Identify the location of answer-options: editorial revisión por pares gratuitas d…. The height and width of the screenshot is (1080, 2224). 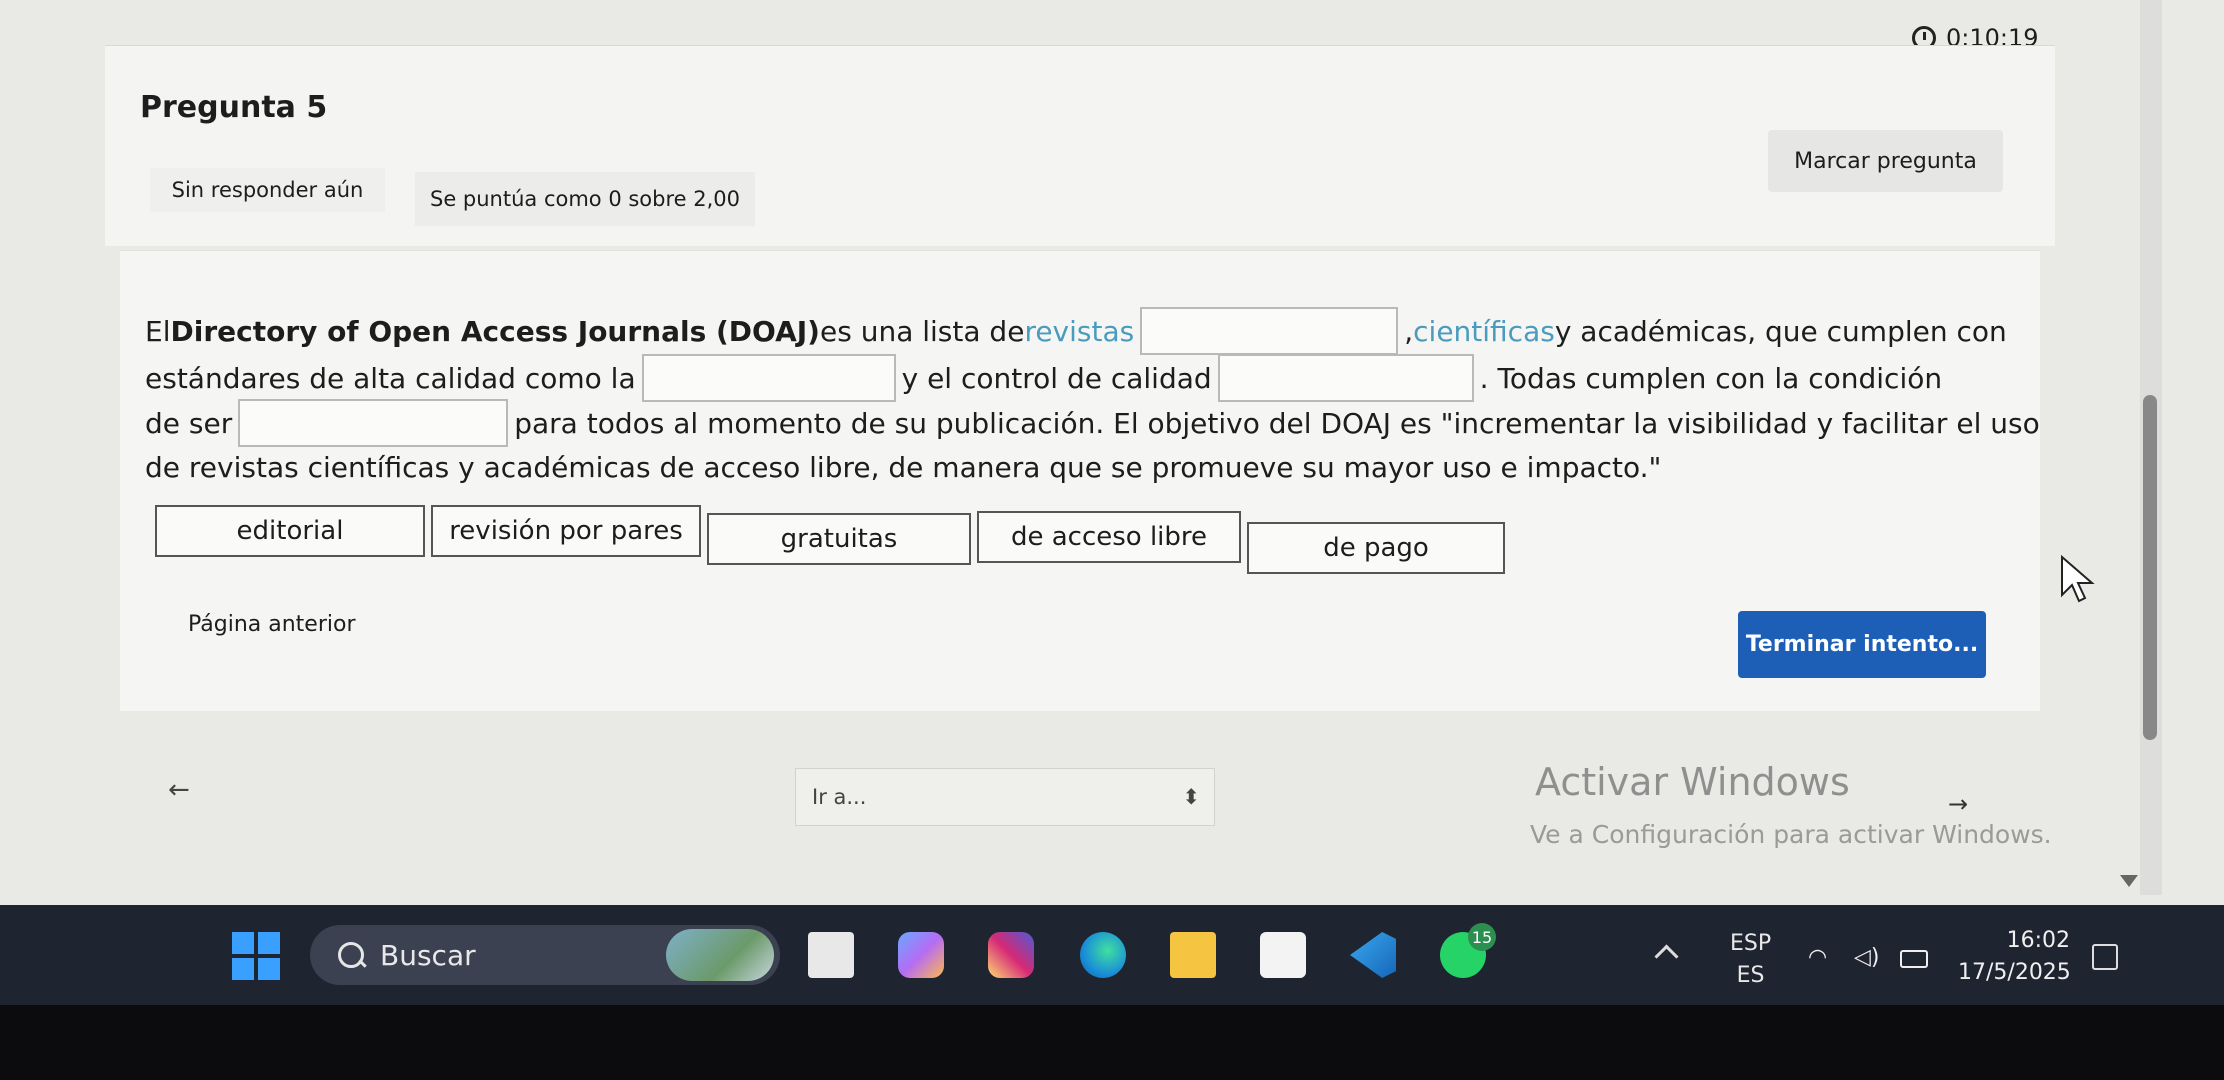
(830, 539).